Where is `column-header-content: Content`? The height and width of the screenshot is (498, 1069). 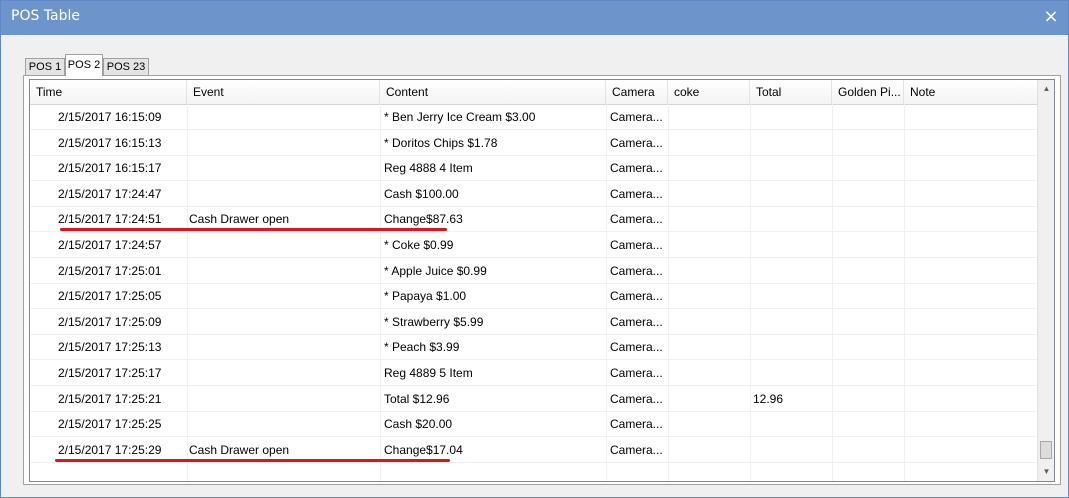
column-header-content: Content is located at coordinates (493, 92).